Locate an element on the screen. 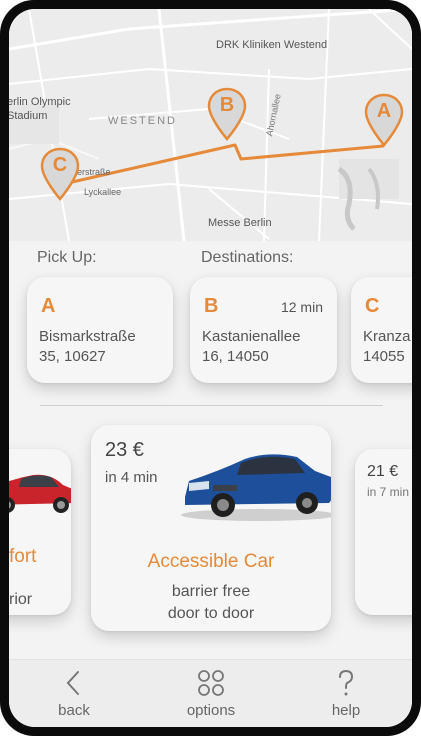  car-subtitle-line2: door to door is located at coordinates (211, 613).